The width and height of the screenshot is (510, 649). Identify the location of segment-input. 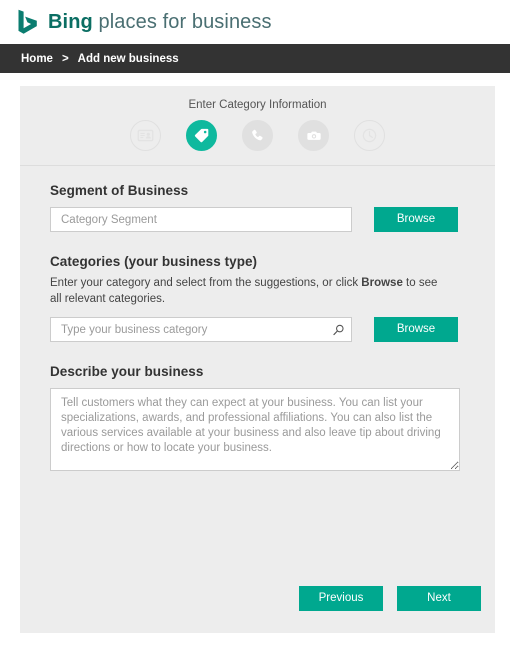
(201, 219).